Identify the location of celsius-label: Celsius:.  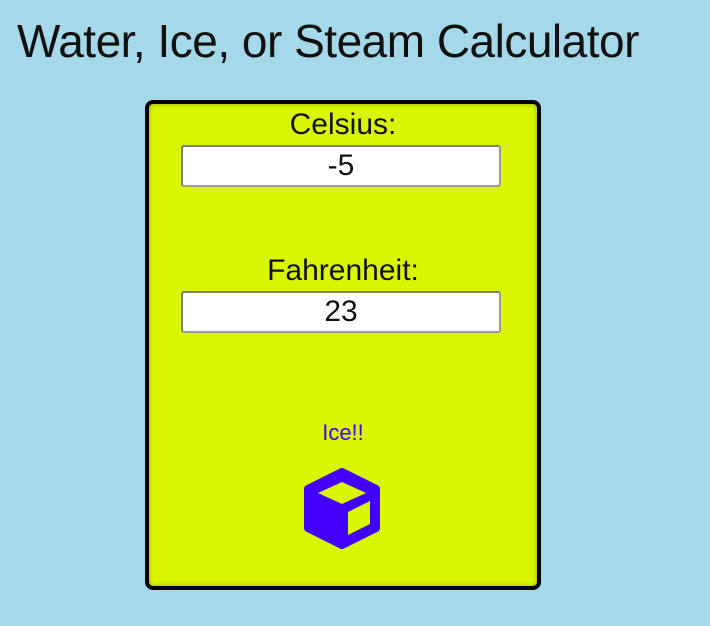
(343, 124).